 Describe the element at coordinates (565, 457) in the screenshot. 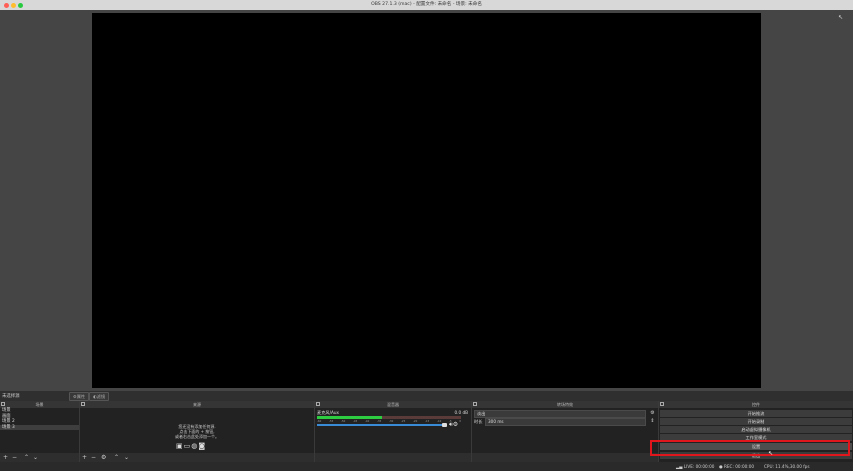

I see `transitions-footer` at that location.